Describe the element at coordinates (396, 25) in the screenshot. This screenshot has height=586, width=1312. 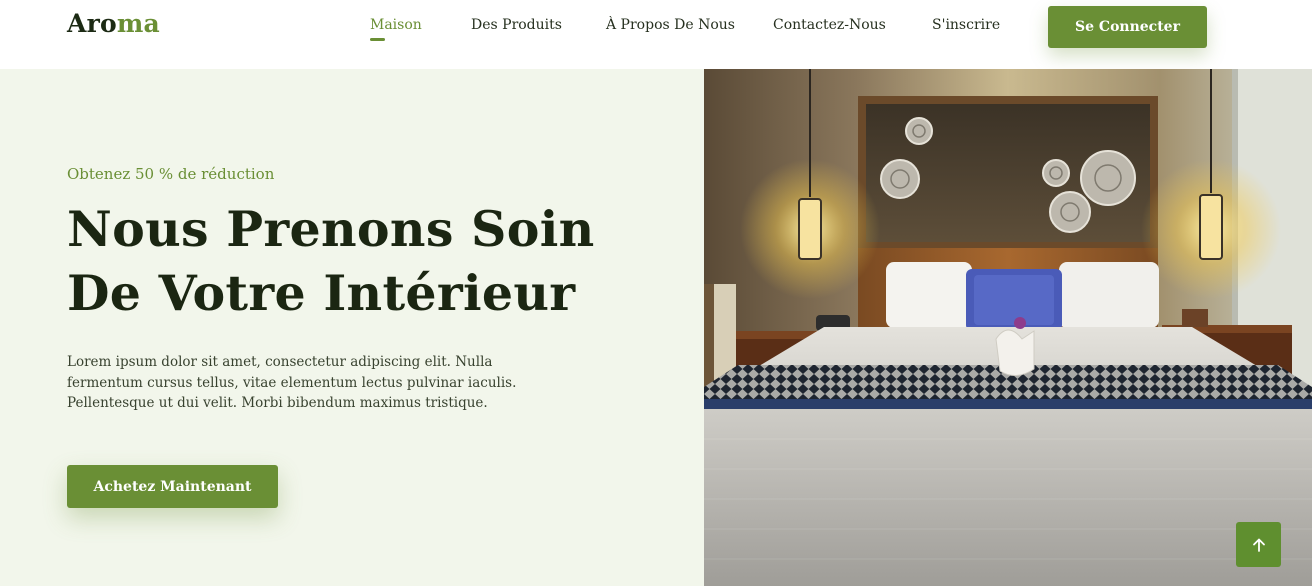
I see `nav-item-maison: Maison` at that location.